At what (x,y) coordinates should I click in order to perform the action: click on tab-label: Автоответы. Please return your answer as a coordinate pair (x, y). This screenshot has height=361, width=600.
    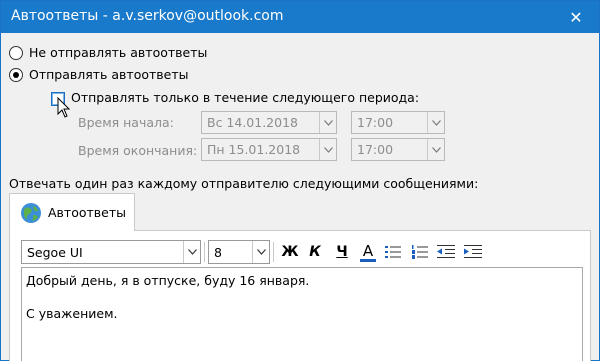
    Looking at the image, I should click on (87, 212).